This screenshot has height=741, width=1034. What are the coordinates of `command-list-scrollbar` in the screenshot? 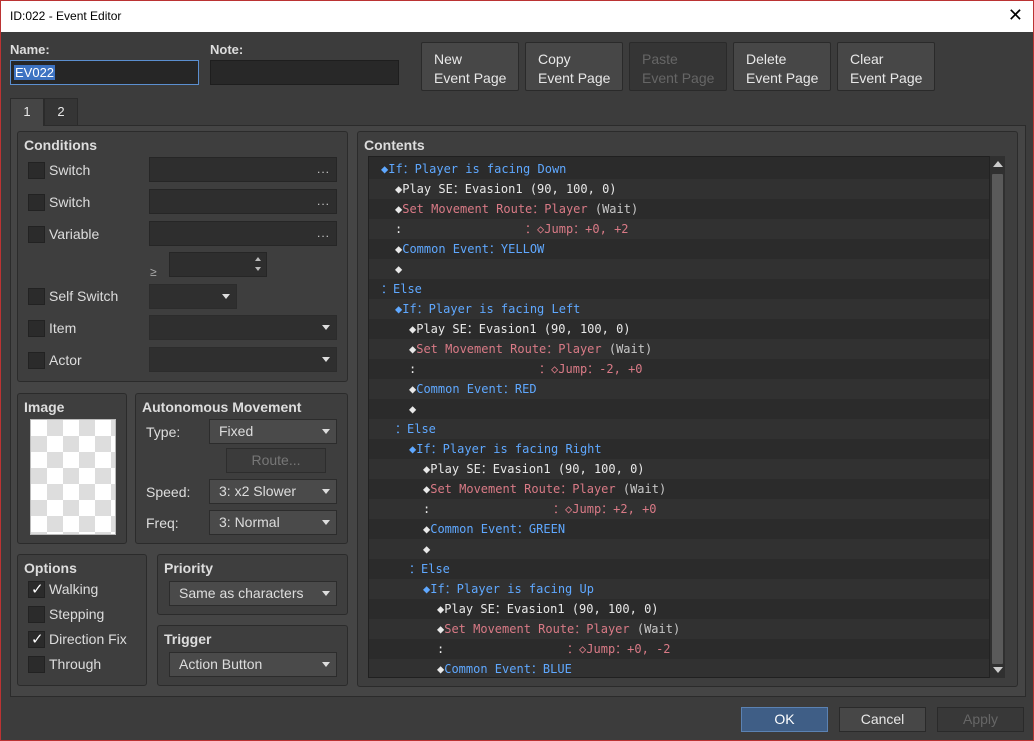 It's located at (997, 417).